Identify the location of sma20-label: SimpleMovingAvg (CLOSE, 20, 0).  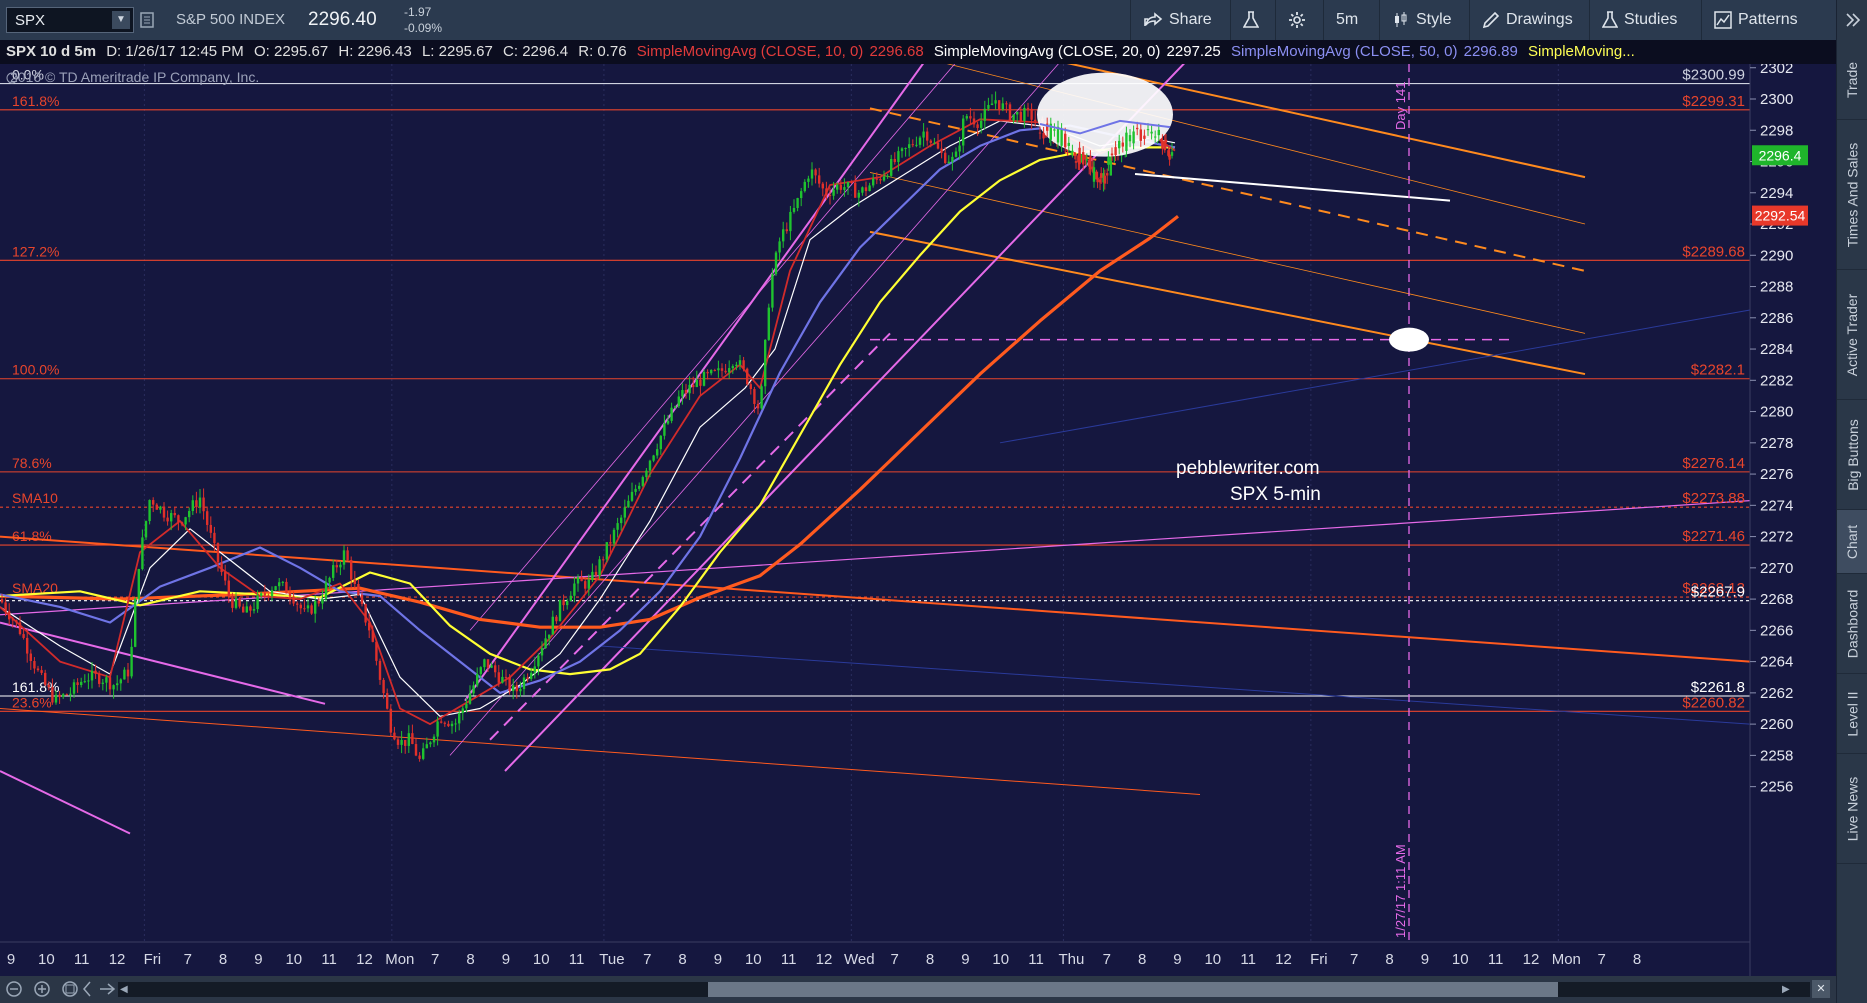
(1047, 51).